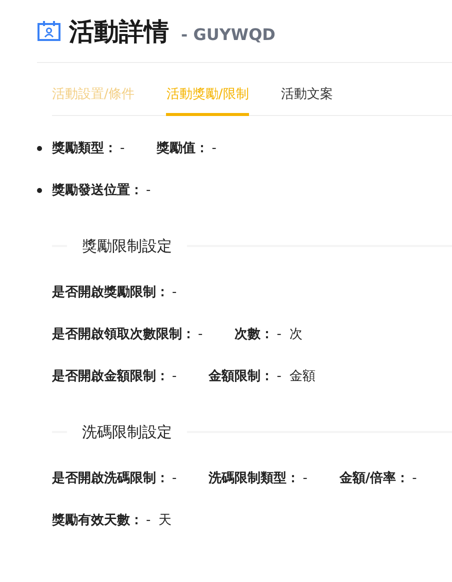 The height and width of the screenshot is (582, 452). I want to click on field-label: 獎勵發送位置：, so click(97, 190).